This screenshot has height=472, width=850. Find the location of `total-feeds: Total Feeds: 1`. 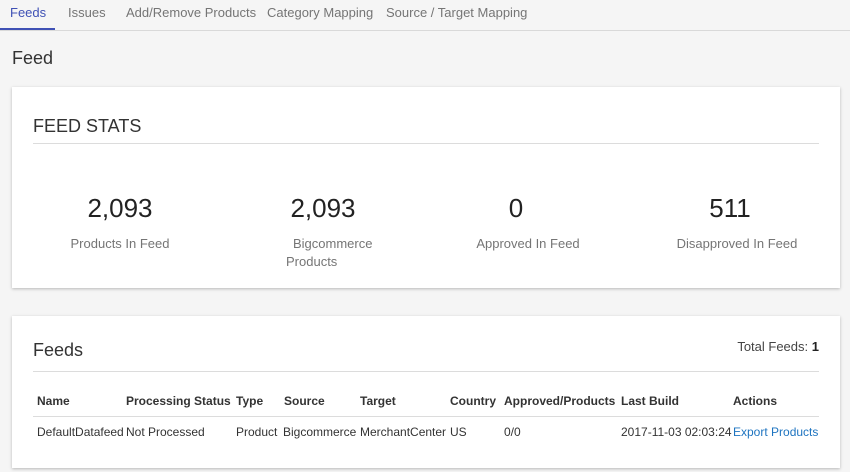

total-feeds: Total Feeds: 1 is located at coordinates (778, 346).